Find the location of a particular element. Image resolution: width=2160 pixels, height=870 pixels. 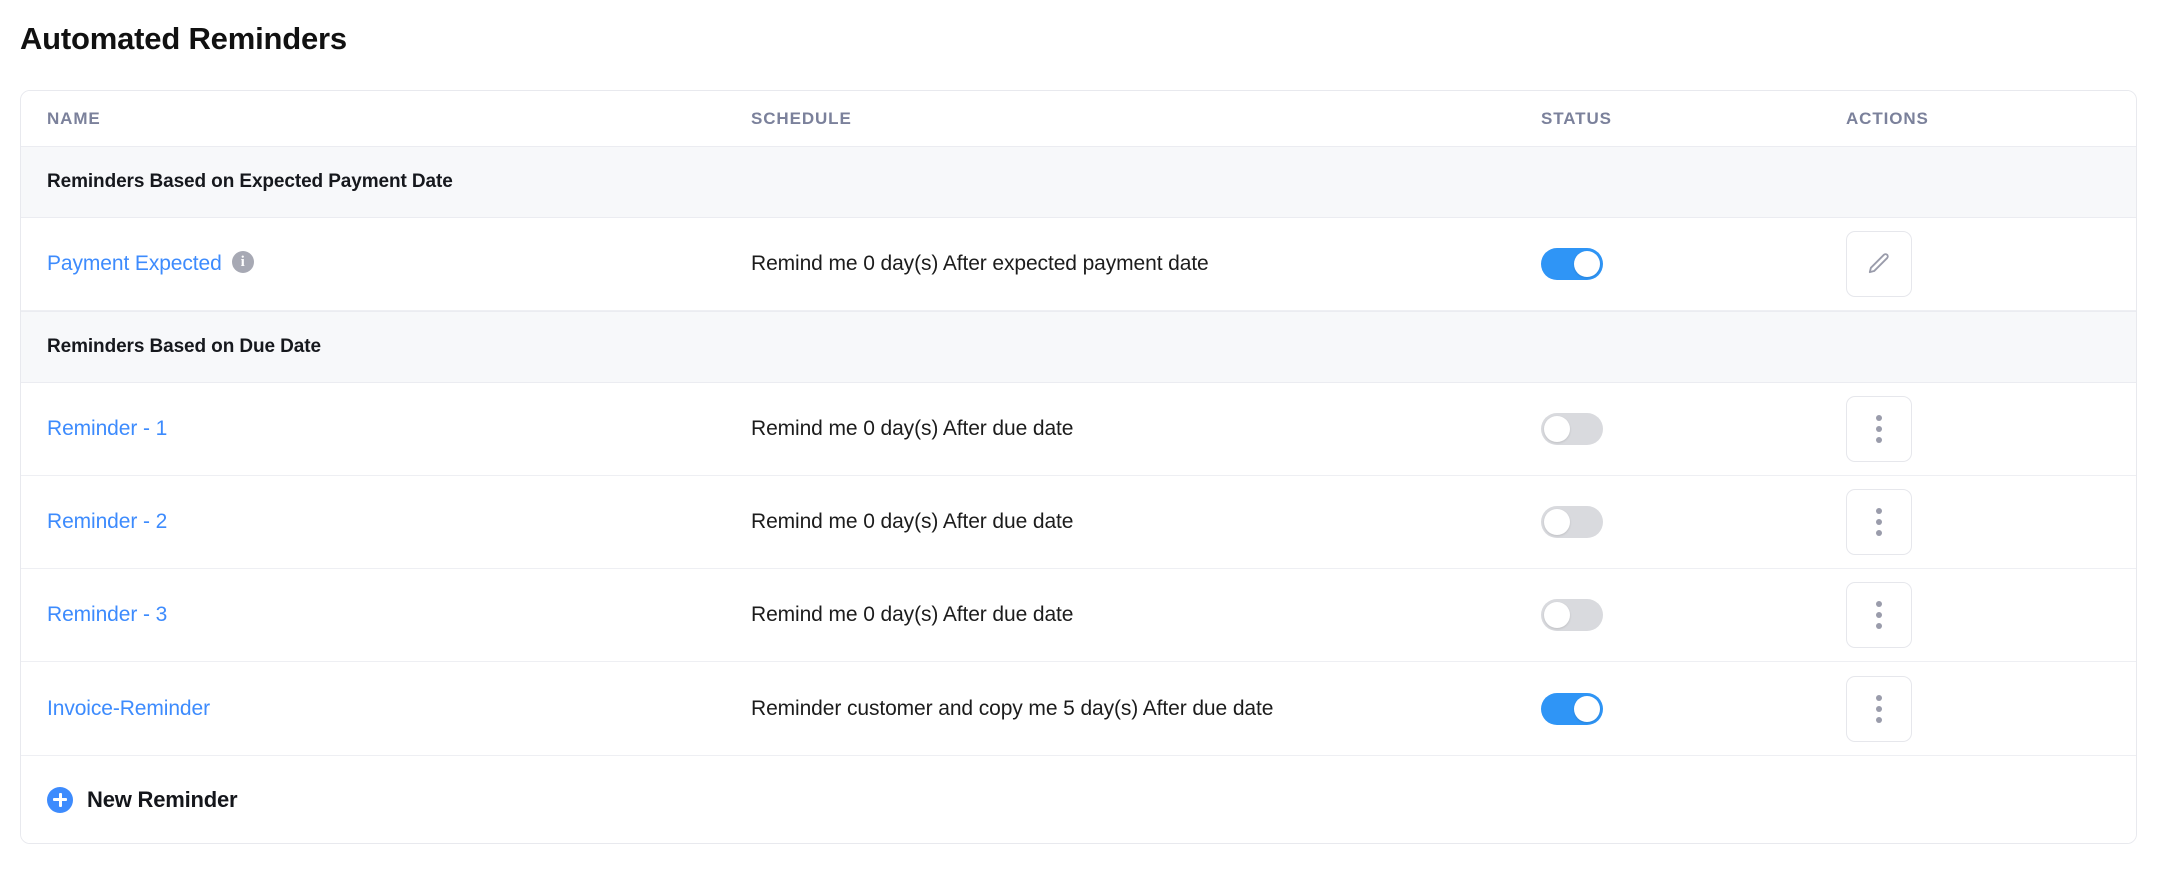

column-header-status: STATUS is located at coordinates (1576, 118).